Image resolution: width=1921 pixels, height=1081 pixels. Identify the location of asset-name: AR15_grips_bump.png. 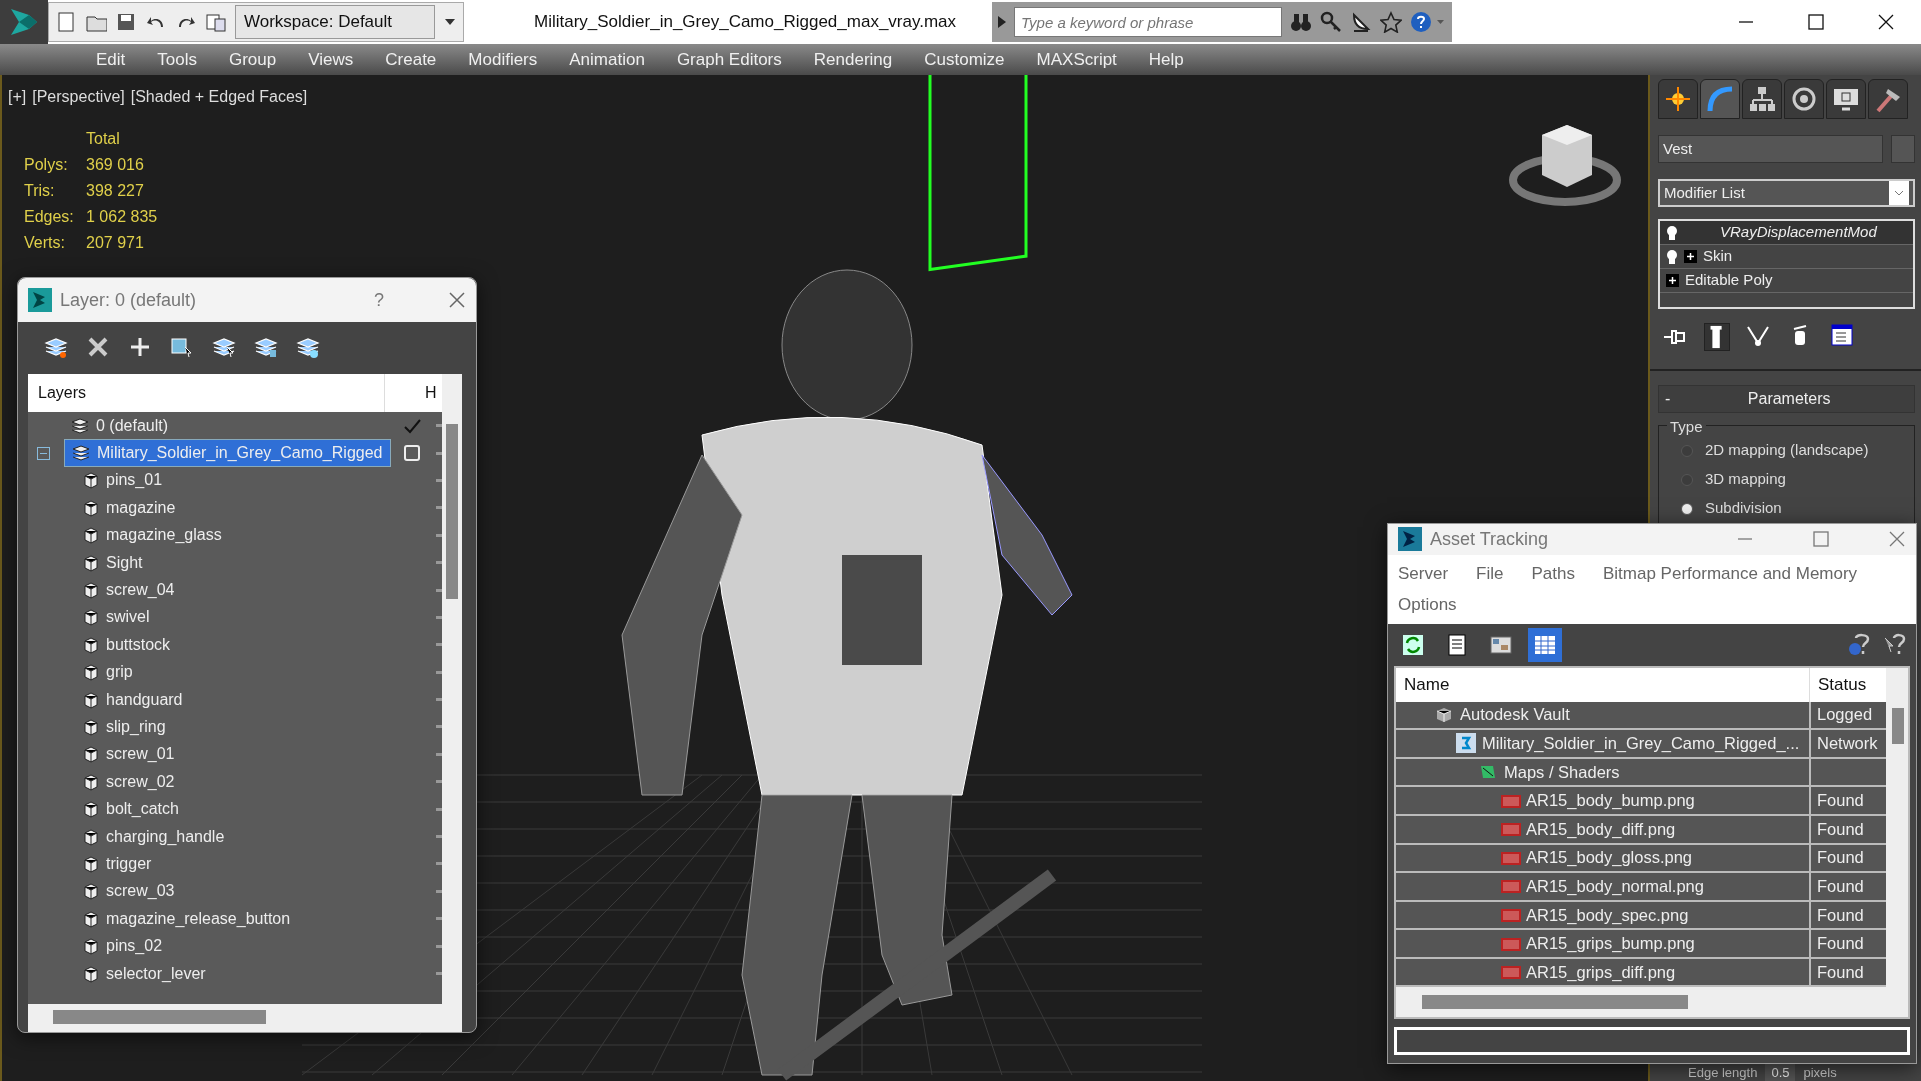
(1610, 943).